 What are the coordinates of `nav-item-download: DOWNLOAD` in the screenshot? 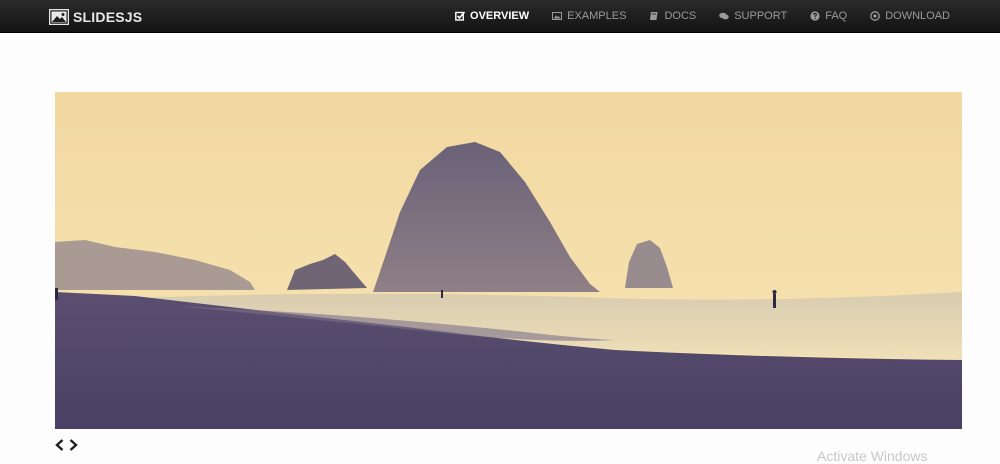 It's located at (910, 16).